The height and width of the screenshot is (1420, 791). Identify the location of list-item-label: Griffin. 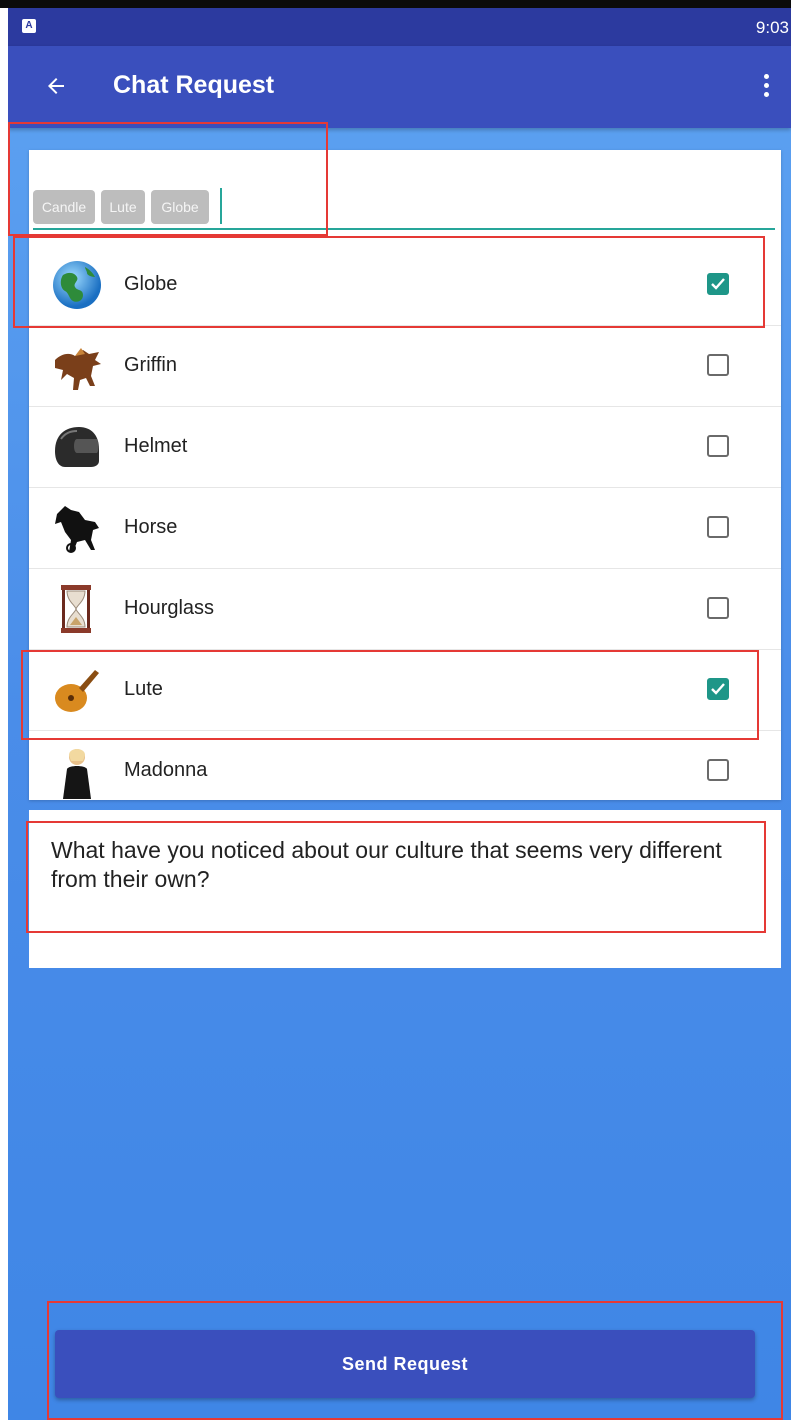
(150, 365).